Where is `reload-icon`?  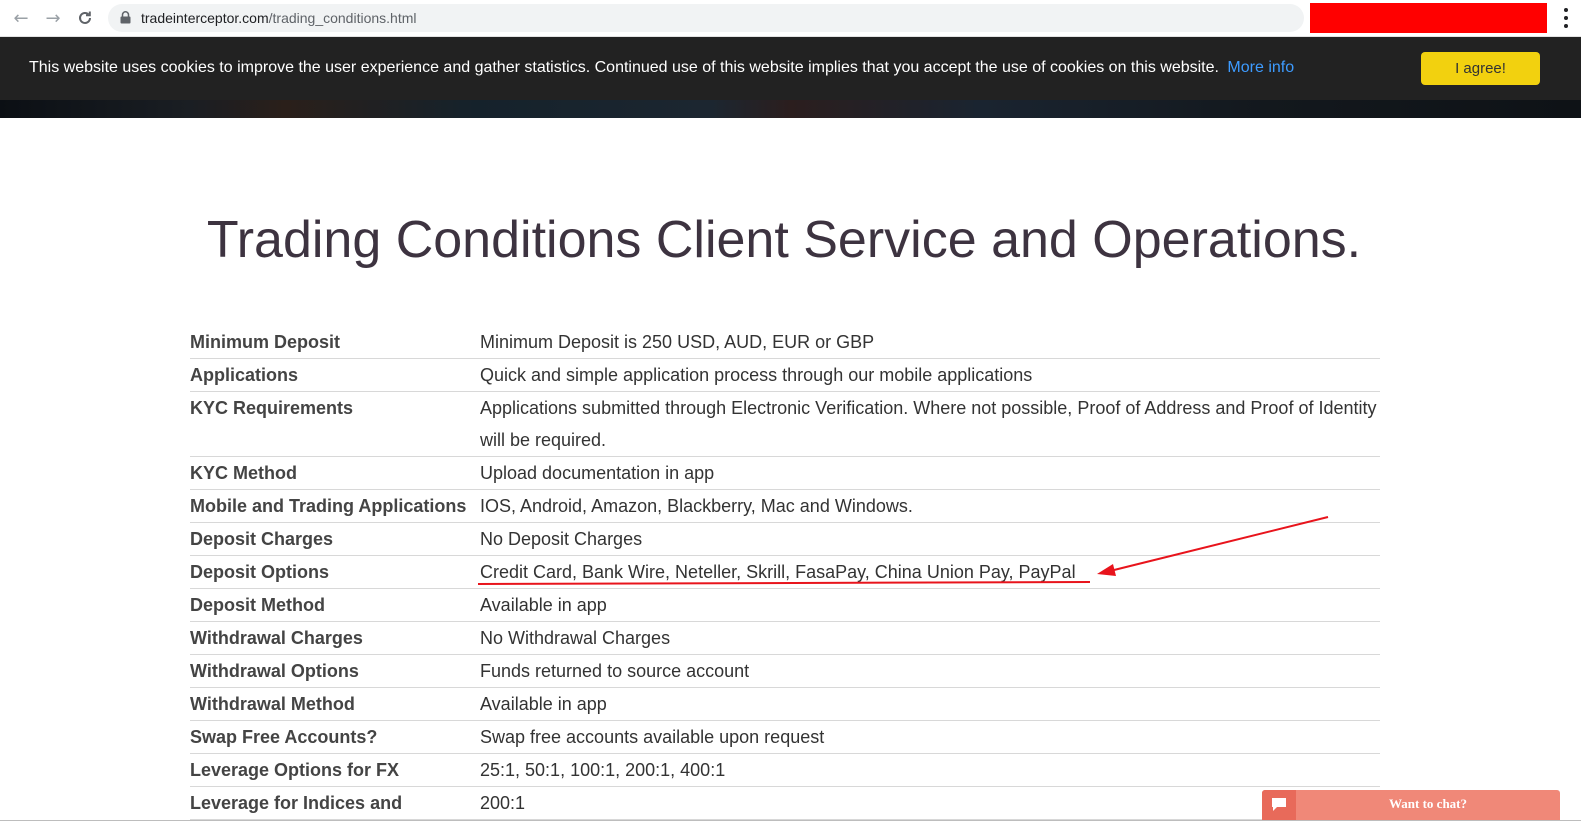 reload-icon is located at coordinates (85, 18).